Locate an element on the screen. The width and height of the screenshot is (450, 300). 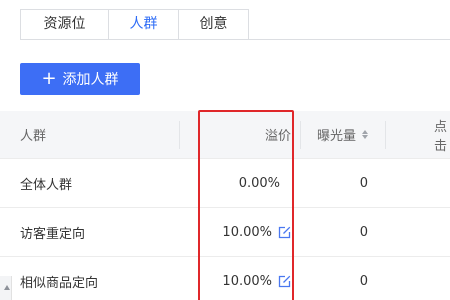
header-premium: 溢价 is located at coordinates (277, 136).